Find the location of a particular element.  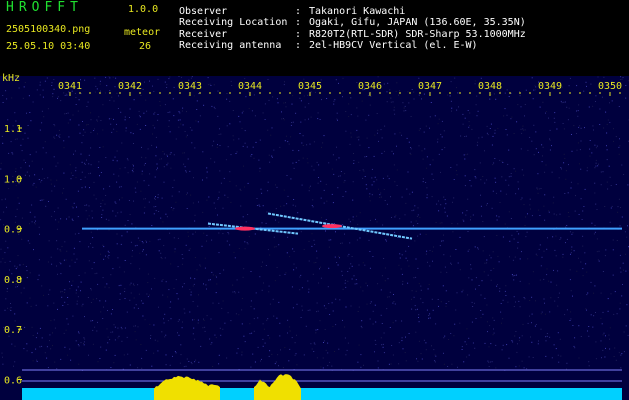

x-tick-label: 0350 is located at coordinates (610, 86).